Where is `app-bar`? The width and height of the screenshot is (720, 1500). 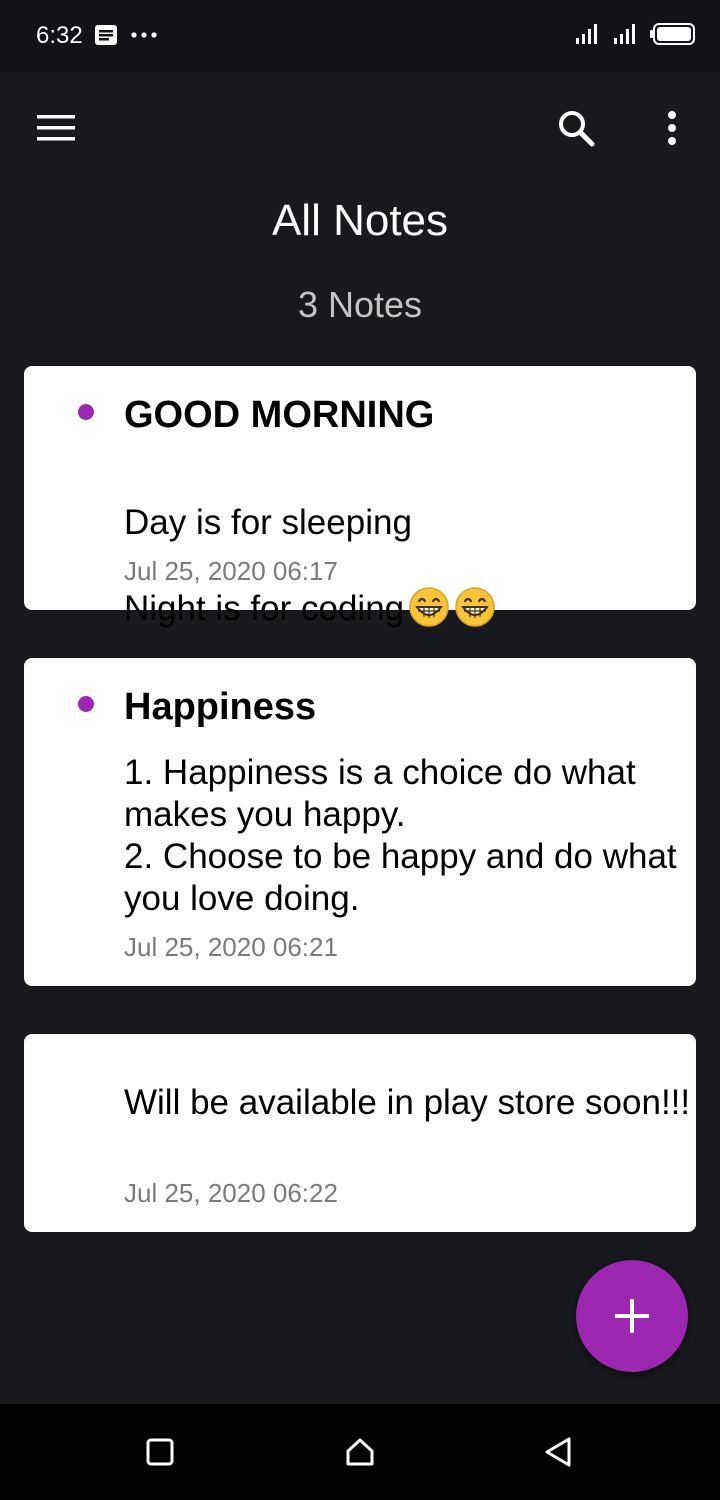
app-bar is located at coordinates (360, 128).